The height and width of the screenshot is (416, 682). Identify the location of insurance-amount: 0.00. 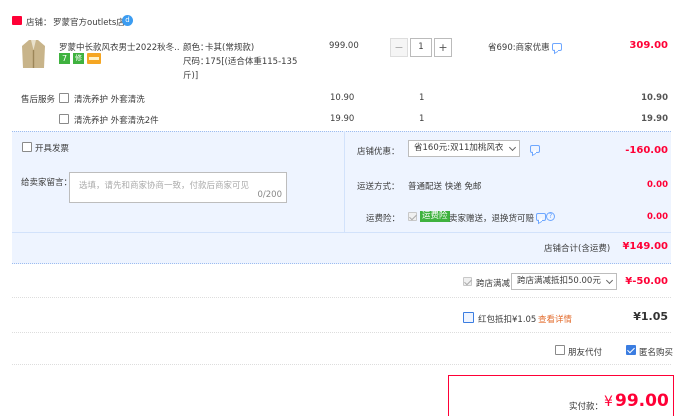
(657, 217).